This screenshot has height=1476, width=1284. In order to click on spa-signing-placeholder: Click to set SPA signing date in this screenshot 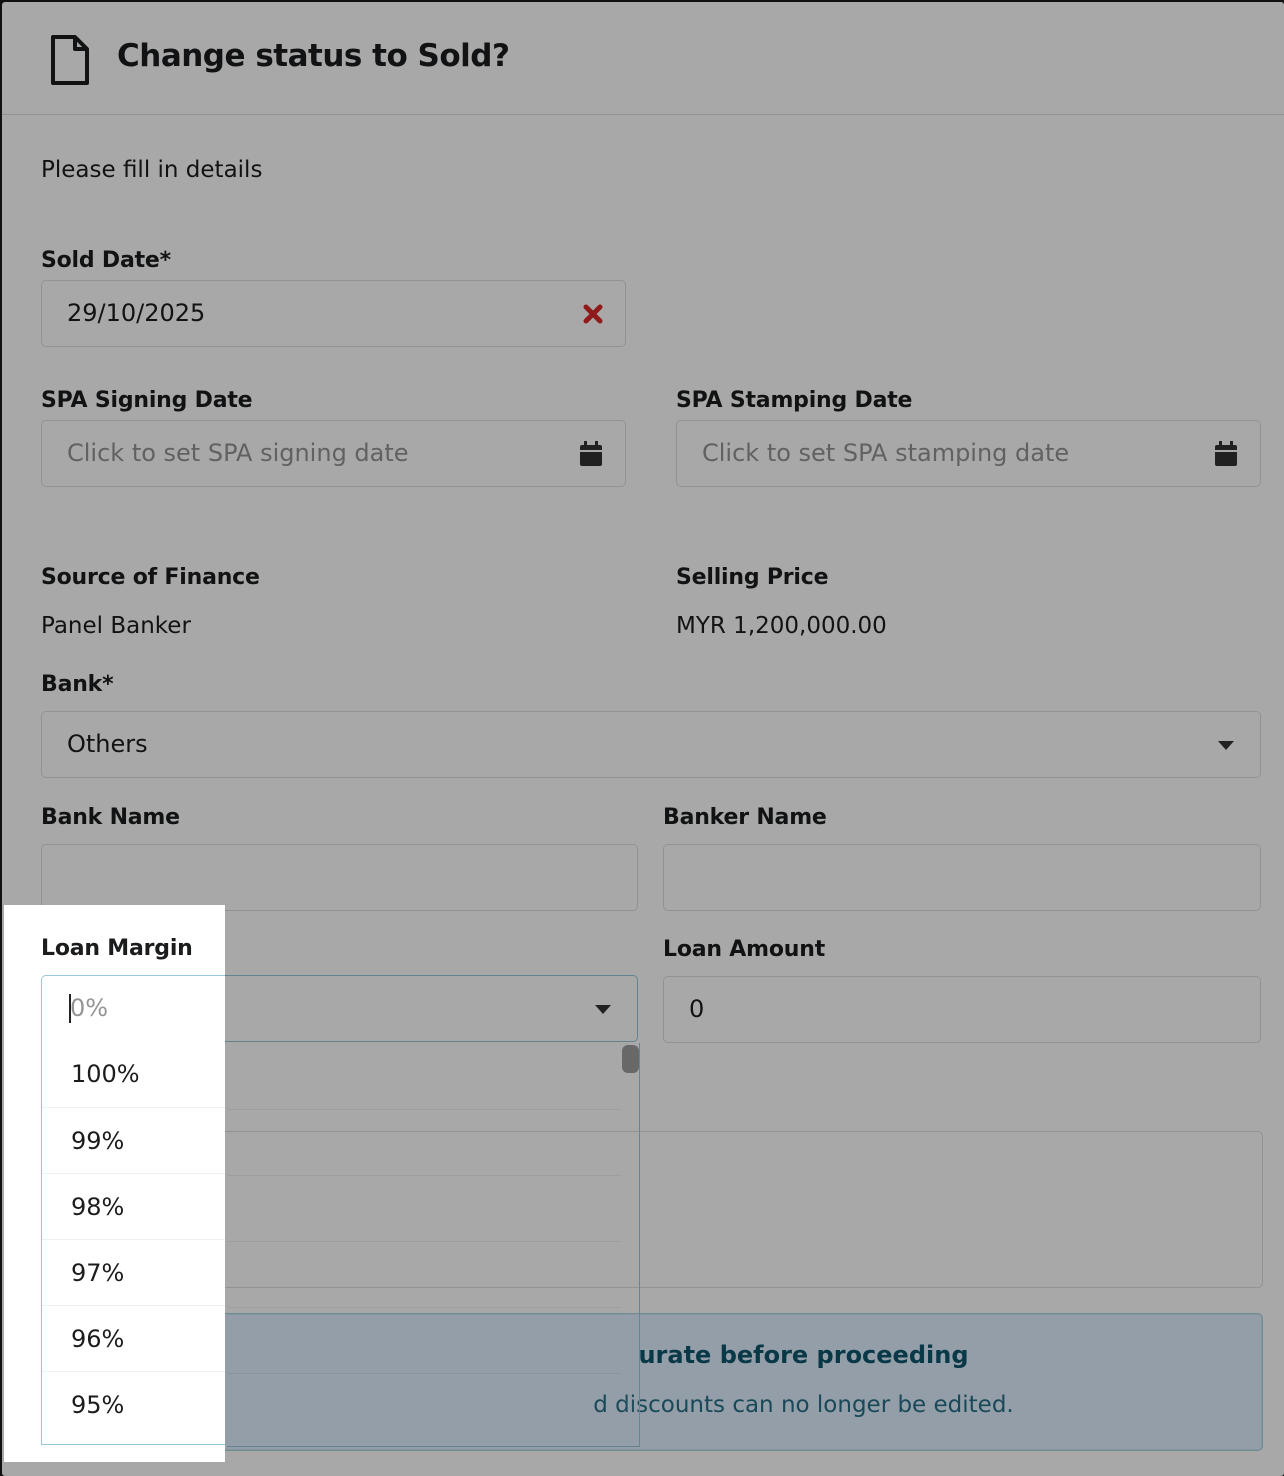, I will do `click(238, 453)`.